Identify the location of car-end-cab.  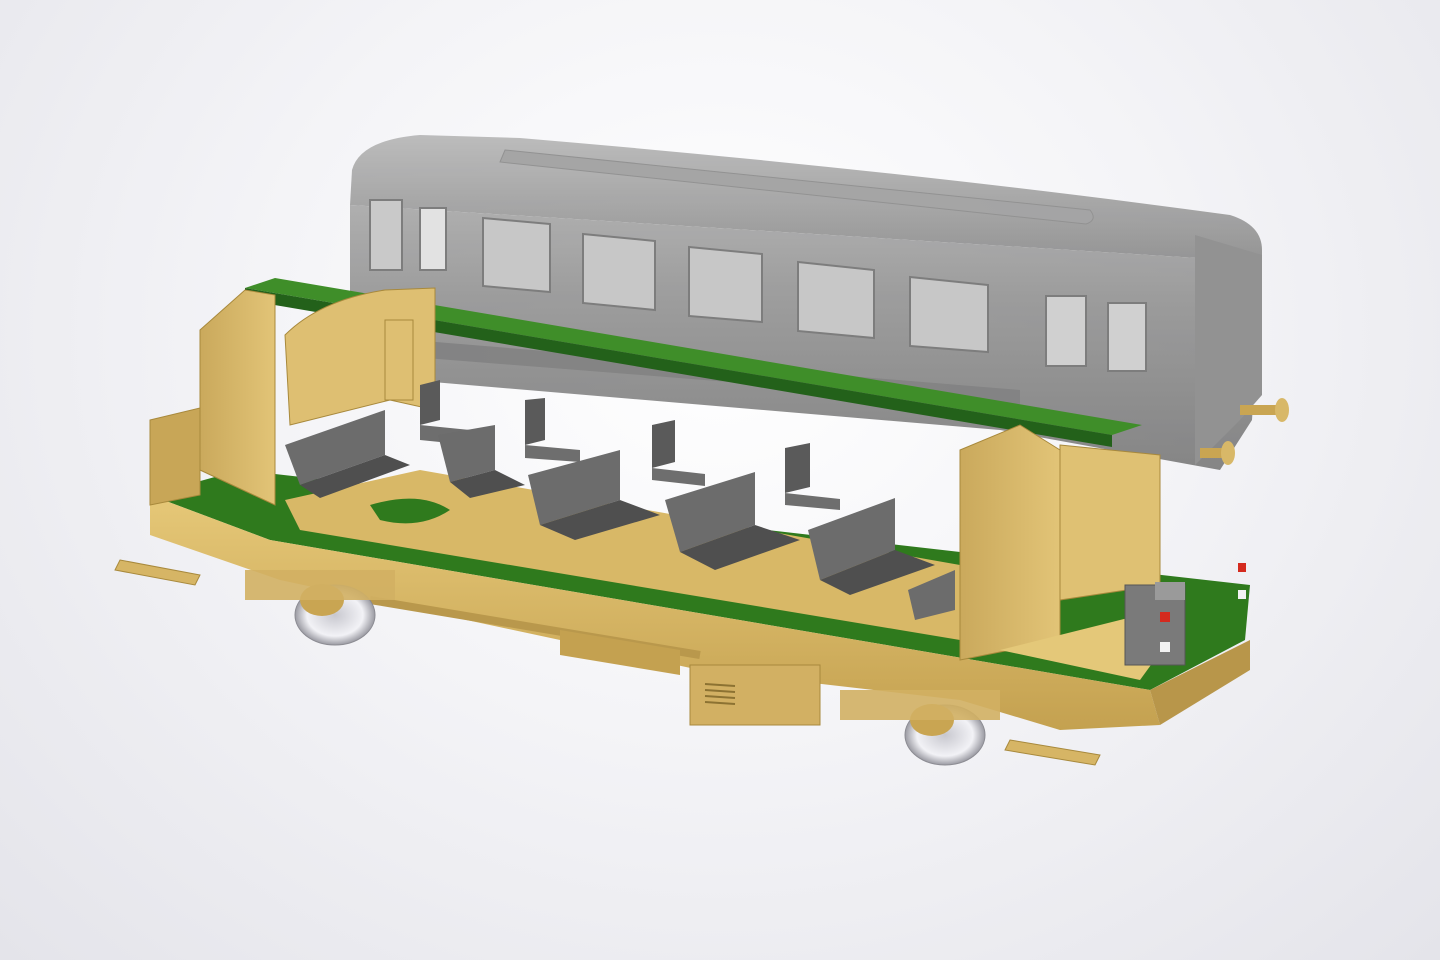
(1228, 350).